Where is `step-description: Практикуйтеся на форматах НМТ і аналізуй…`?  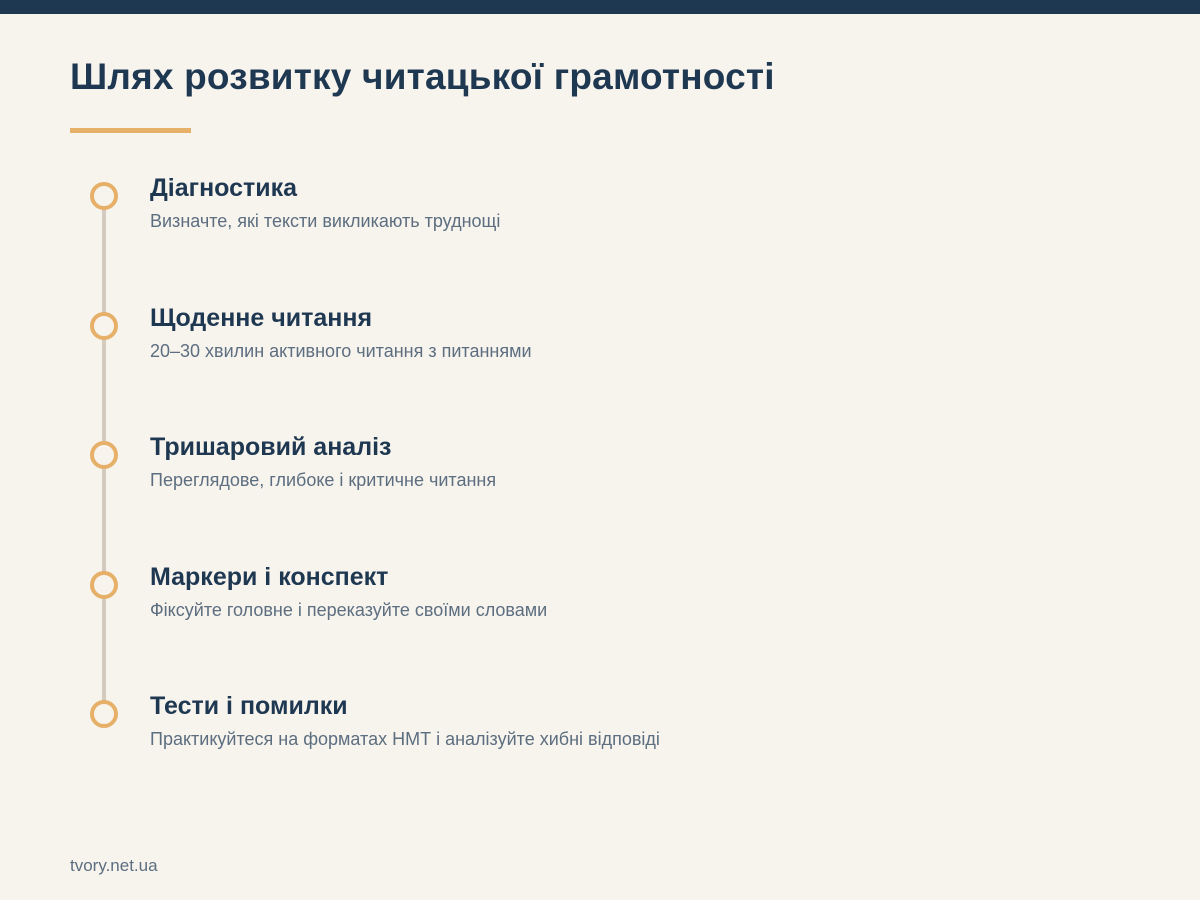 step-description: Практикуйтеся на форматах НМТ і аналізуй… is located at coordinates (405, 739).